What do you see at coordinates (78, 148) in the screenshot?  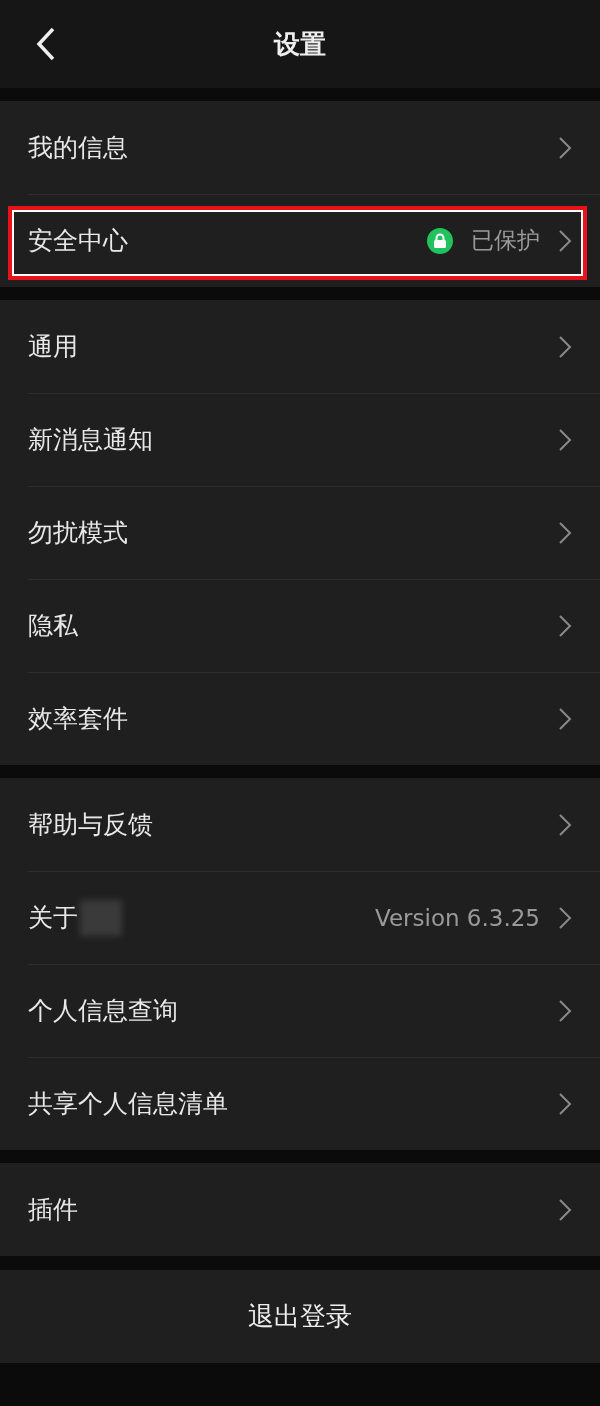 I see `row-label: 我的信息` at bounding box center [78, 148].